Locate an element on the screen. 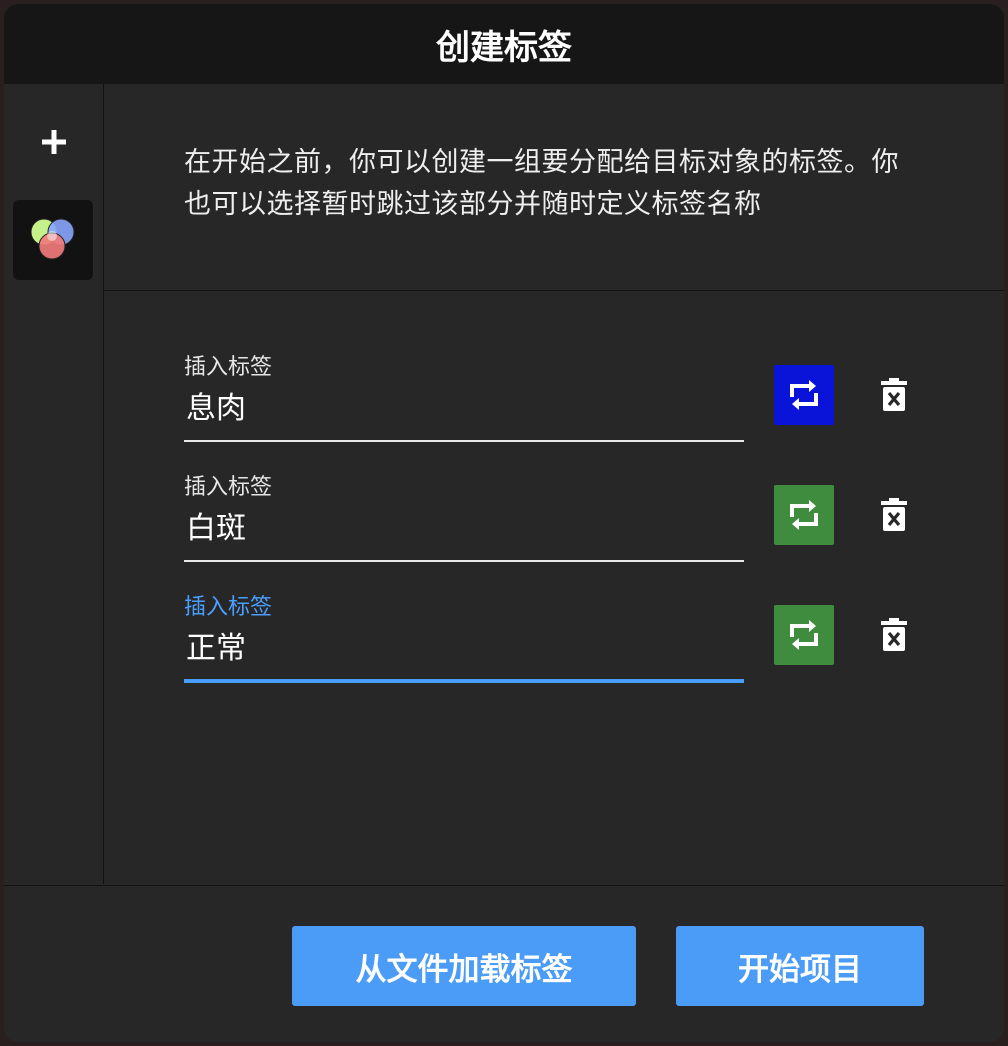 The image size is (1008, 1046). color-circles-icon is located at coordinates (52, 239).